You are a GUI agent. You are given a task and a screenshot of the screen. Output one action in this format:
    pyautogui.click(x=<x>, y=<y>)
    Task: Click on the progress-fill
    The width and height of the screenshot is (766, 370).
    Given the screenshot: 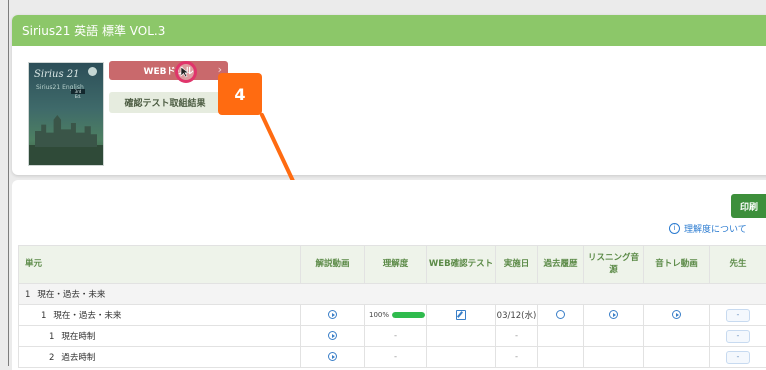 What is the action you would take?
    pyautogui.click(x=408, y=315)
    